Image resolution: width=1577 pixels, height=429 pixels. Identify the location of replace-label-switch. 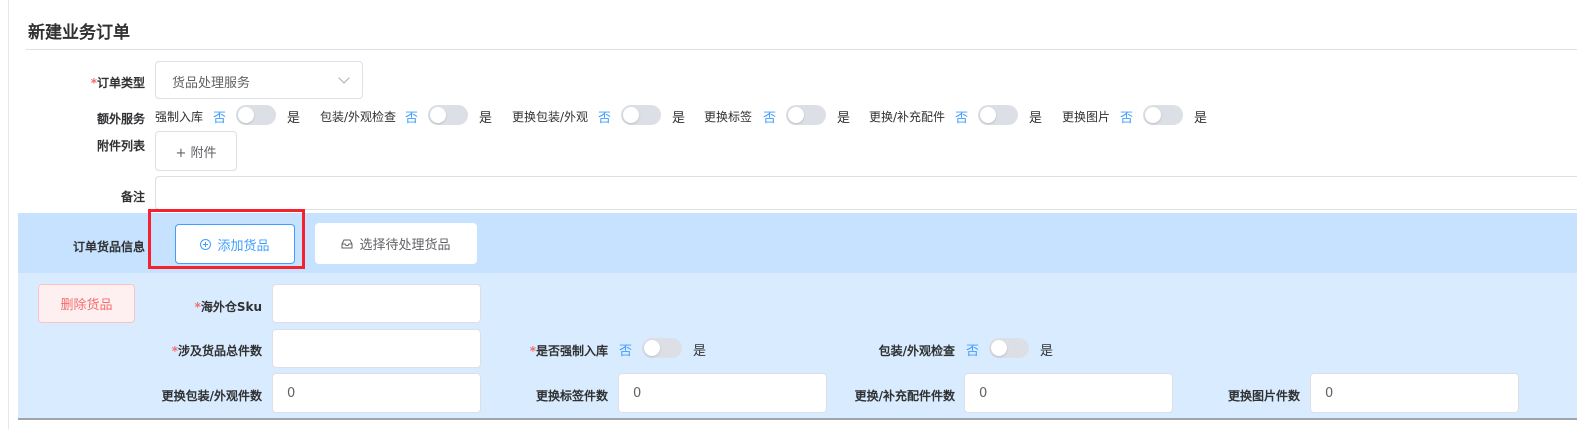
(806, 115).